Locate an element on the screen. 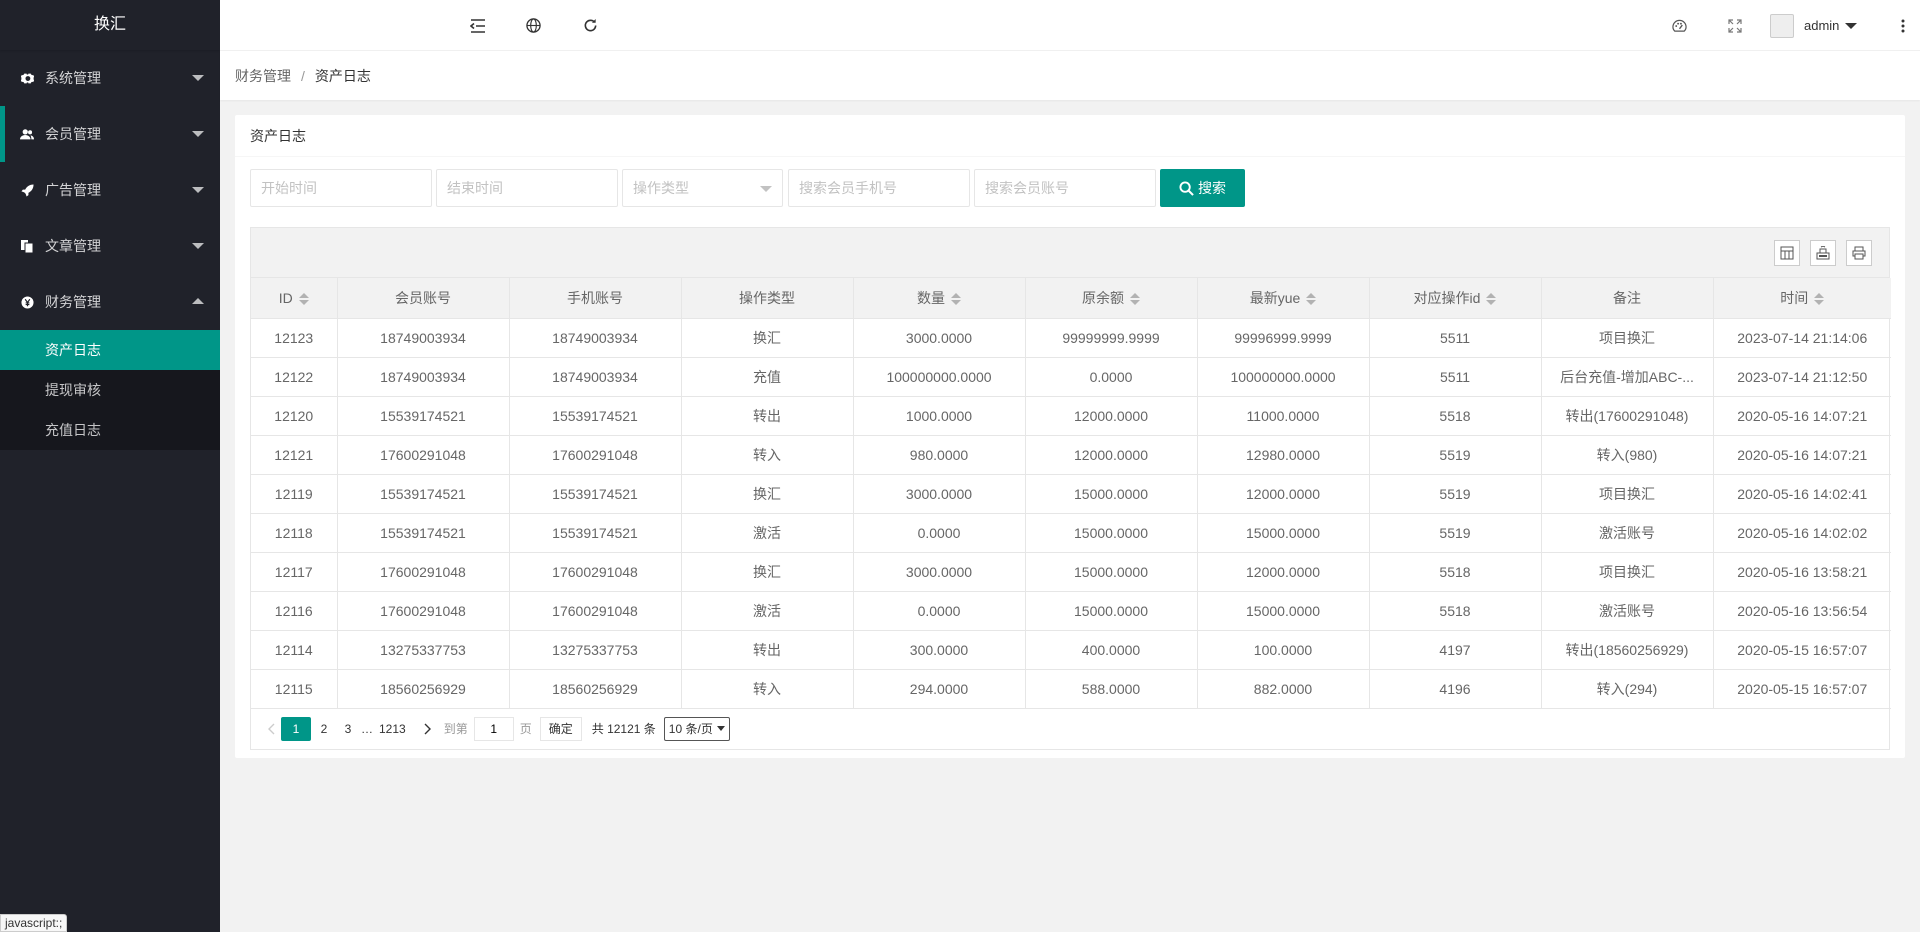 The image size is (1920, 932). phone-search-input is located at coordinates (879, 188).